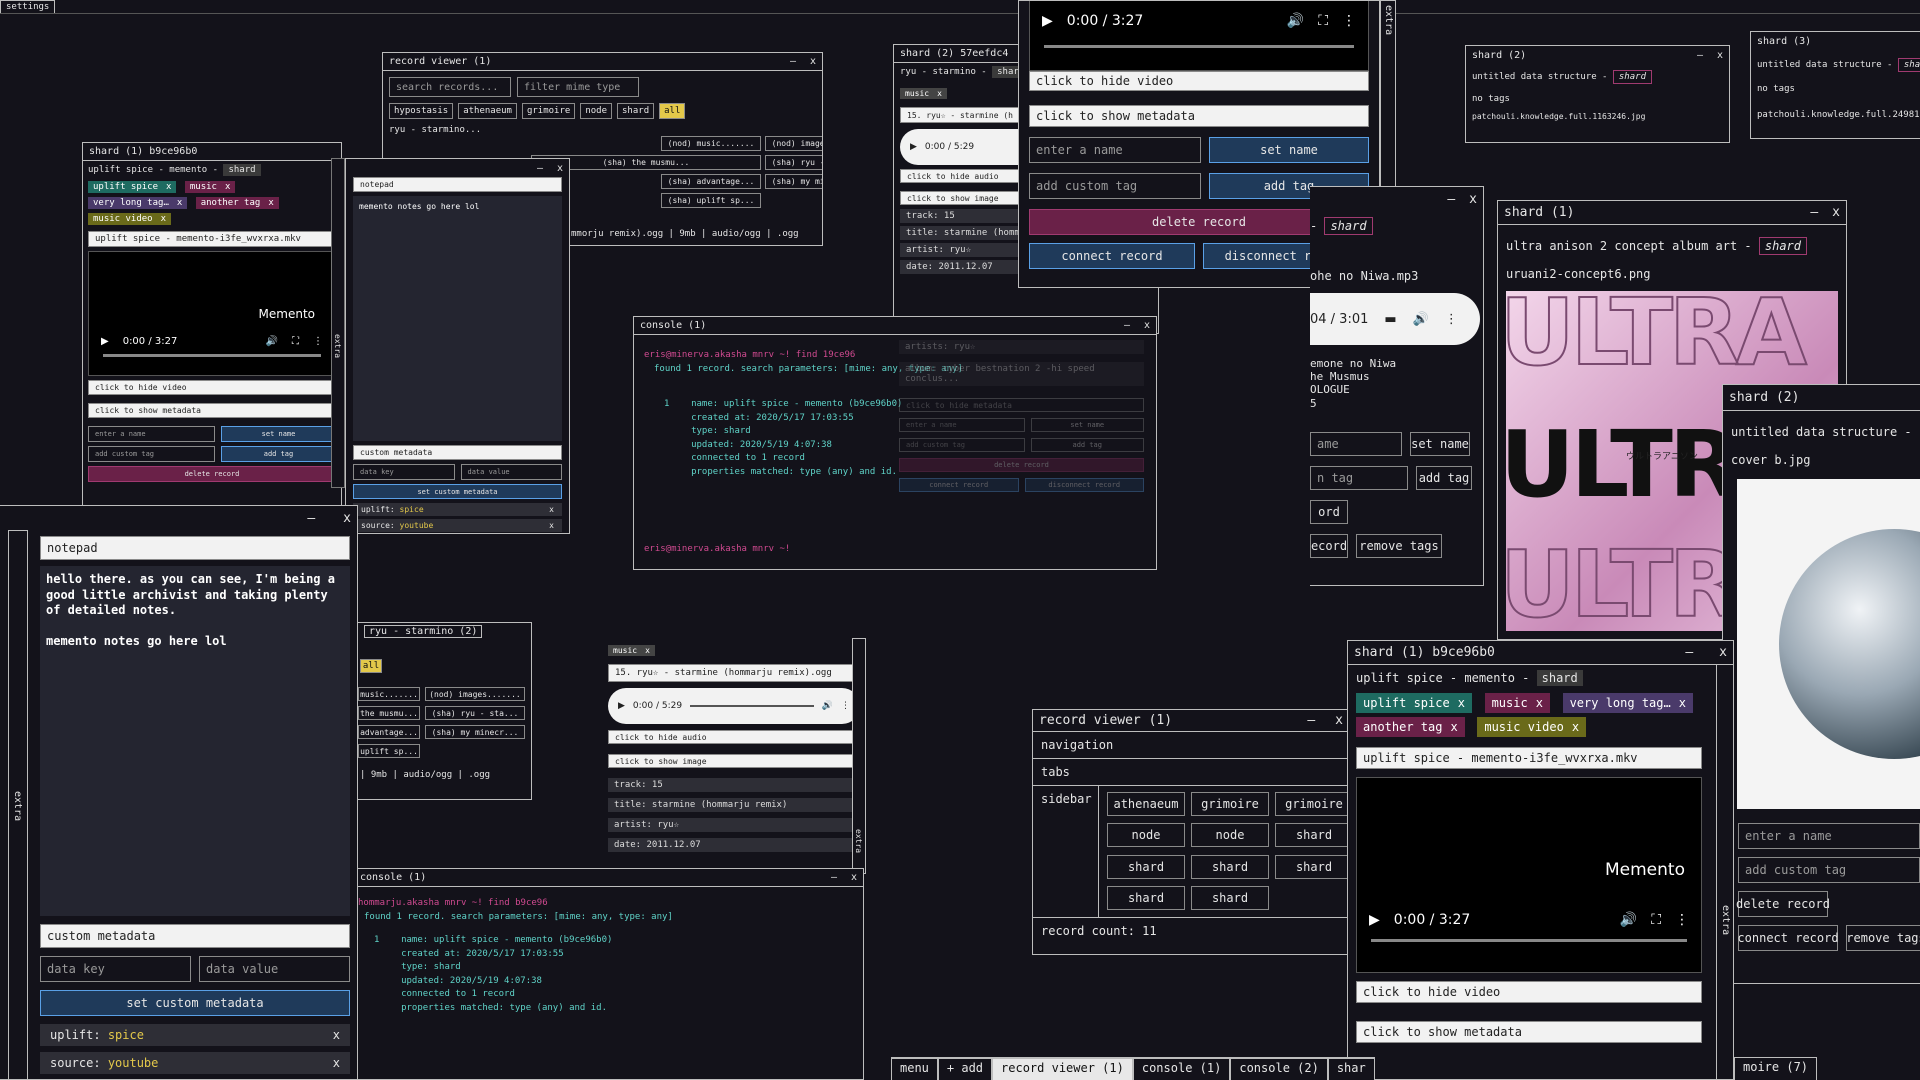  Describe the element at coordinates (965, 1069) in the screenshot. I see `taskbar-add: + add` at that location.